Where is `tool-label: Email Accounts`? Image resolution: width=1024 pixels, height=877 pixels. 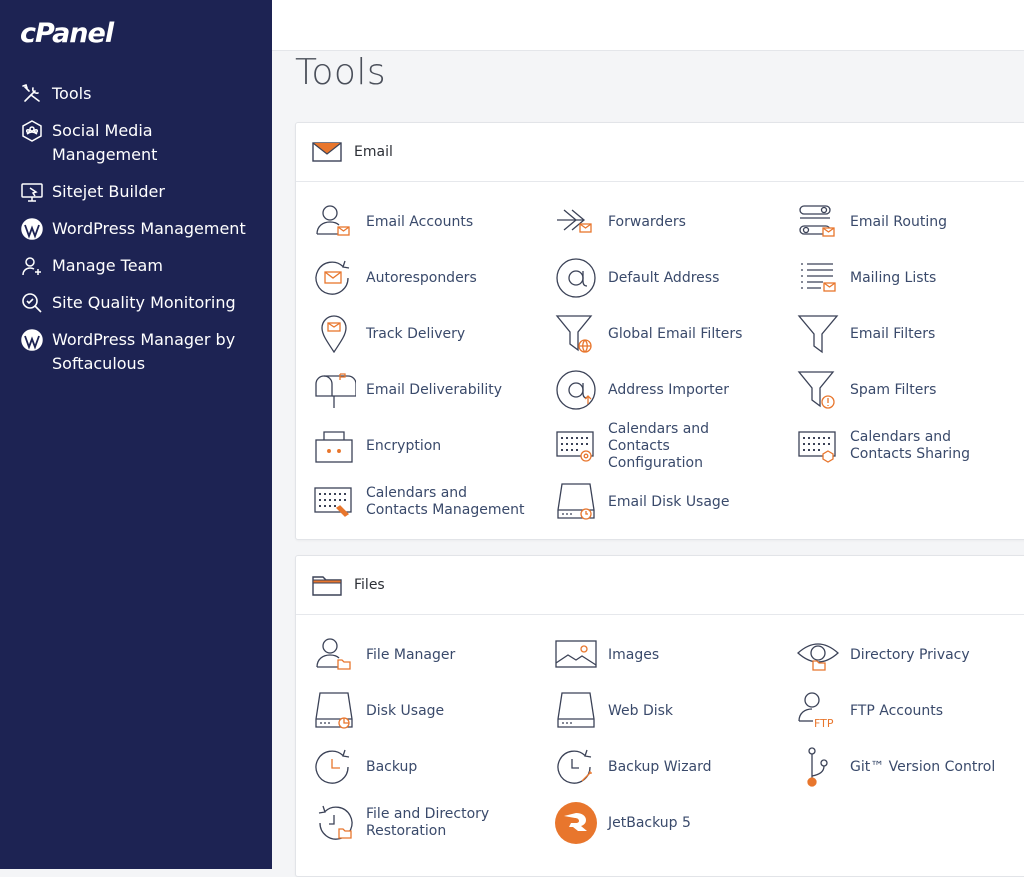 tool-label: Email Accounts is located at coordinates (420, 221).